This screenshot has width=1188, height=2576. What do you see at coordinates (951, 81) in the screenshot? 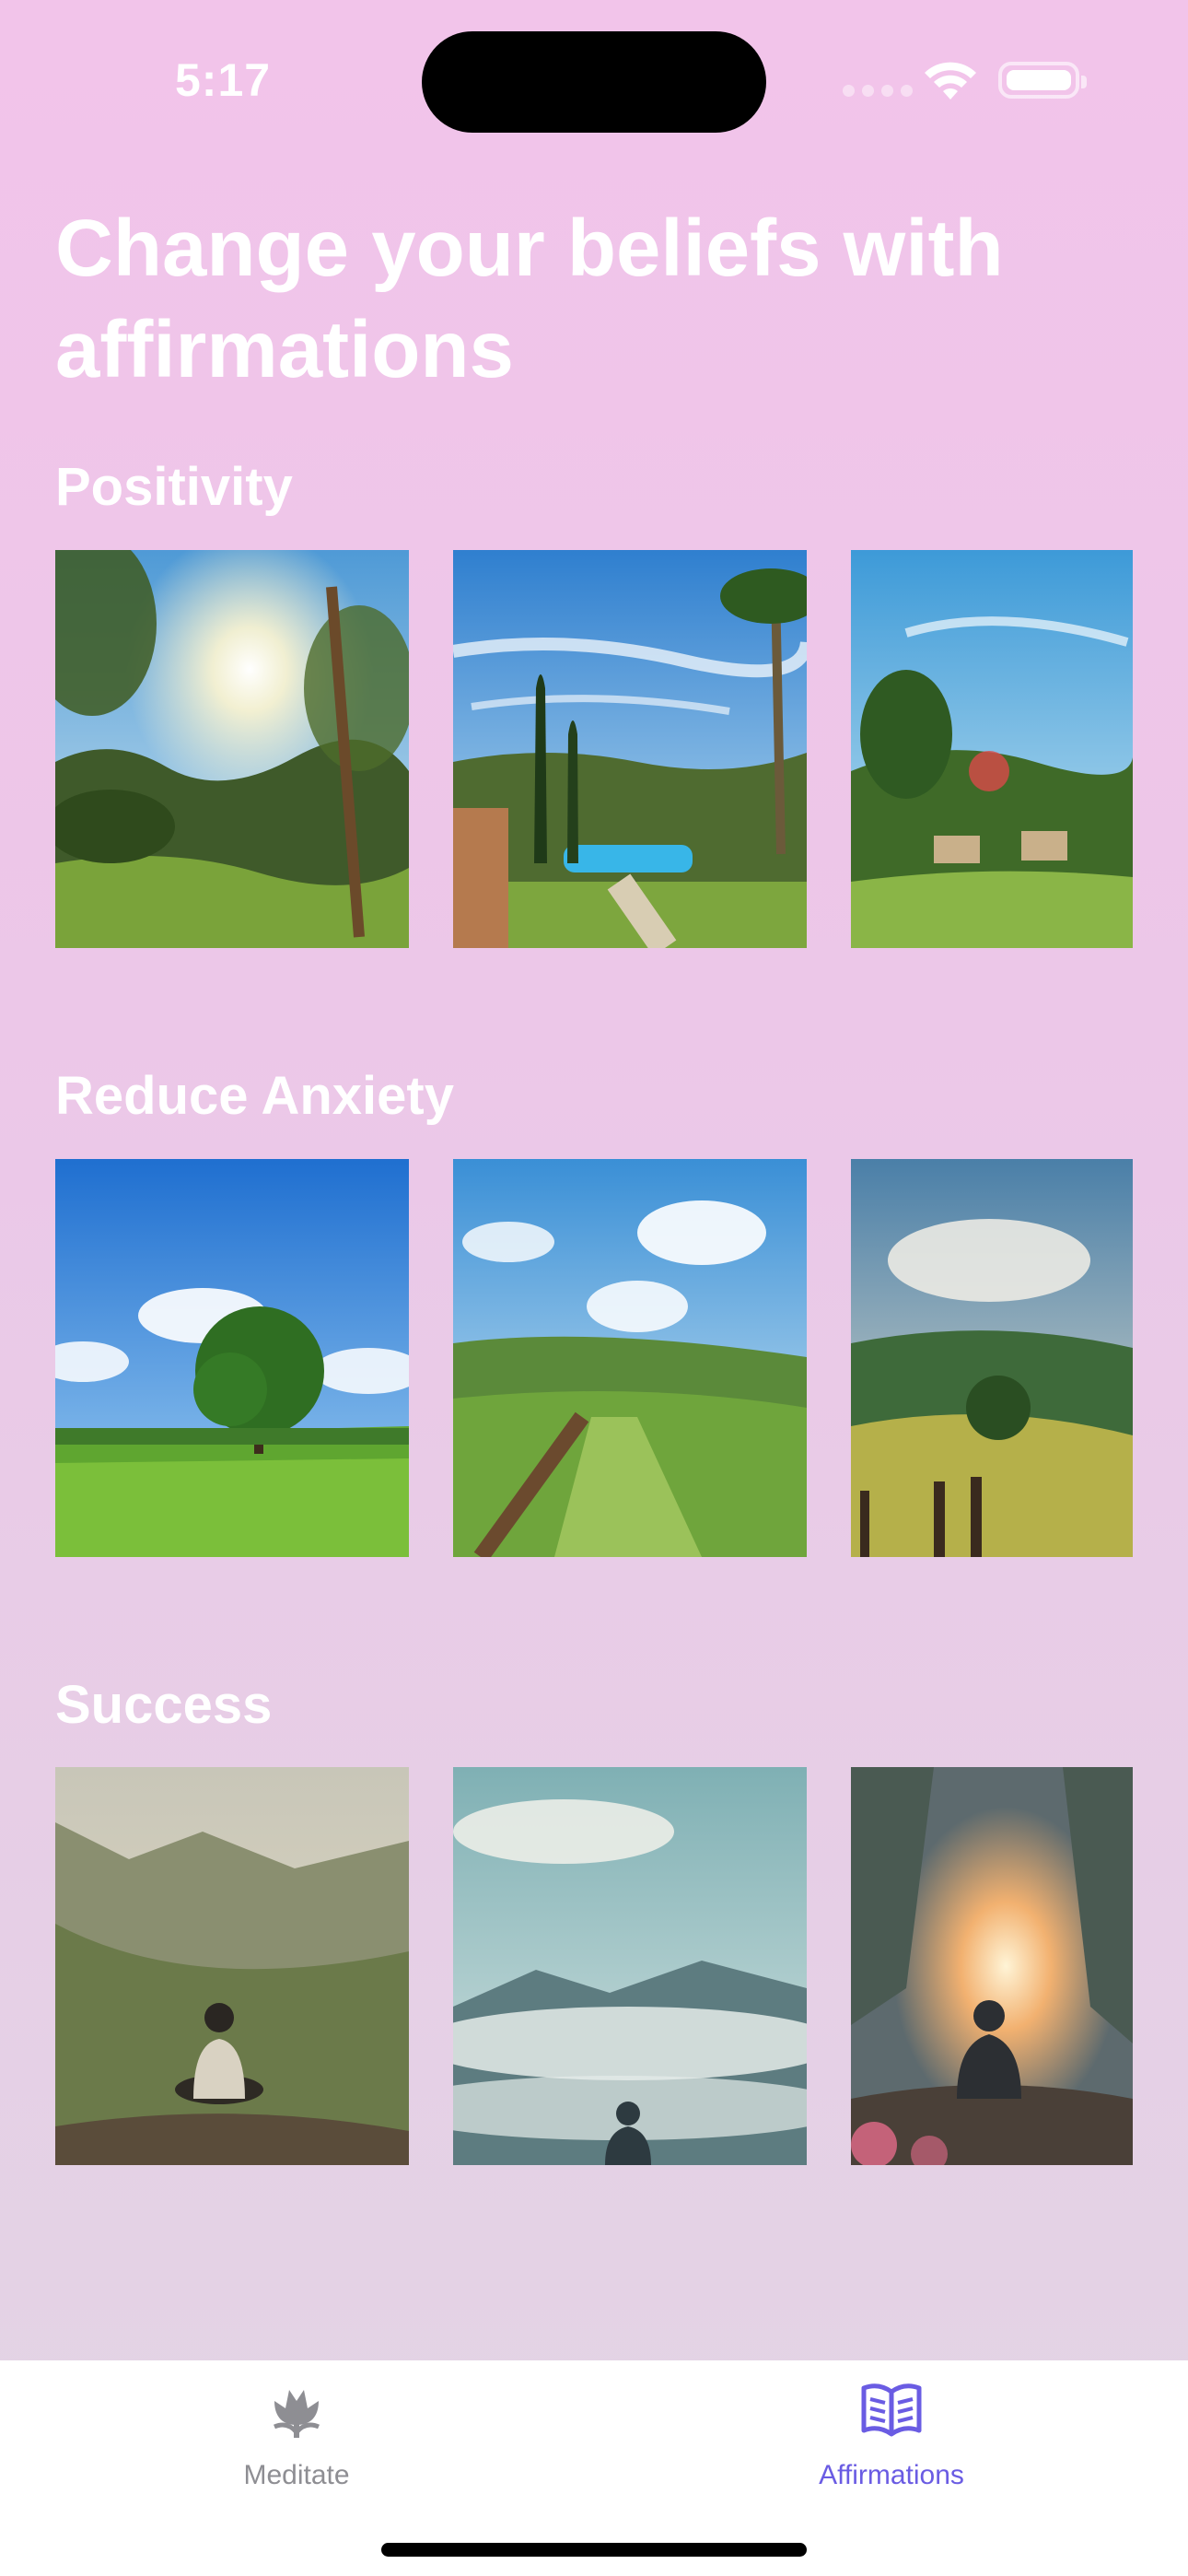
I see `wifi-icon` at bounding box center [951, 81].